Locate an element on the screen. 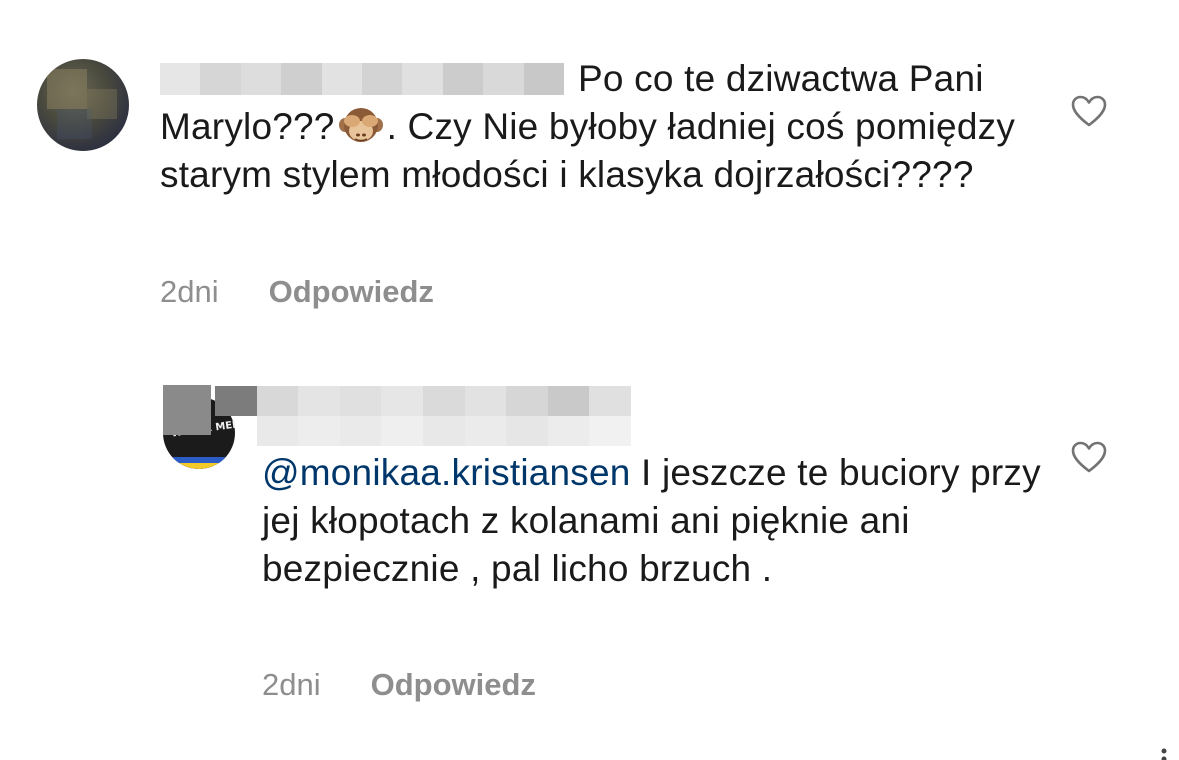 The height and width of the screenshot is (760, 1179). comment-meta: 2dni Odpowiedz is located at coordinates (297, 292).